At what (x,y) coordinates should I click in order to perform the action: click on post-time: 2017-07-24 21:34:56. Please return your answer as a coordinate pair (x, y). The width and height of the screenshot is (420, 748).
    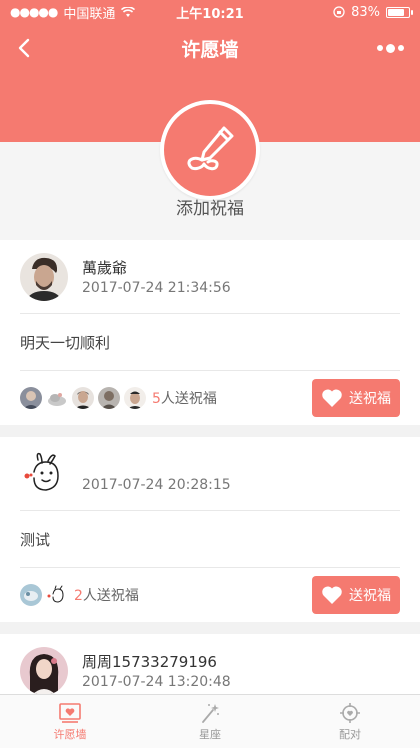
    Looking at the image, I should click on (156, 288).